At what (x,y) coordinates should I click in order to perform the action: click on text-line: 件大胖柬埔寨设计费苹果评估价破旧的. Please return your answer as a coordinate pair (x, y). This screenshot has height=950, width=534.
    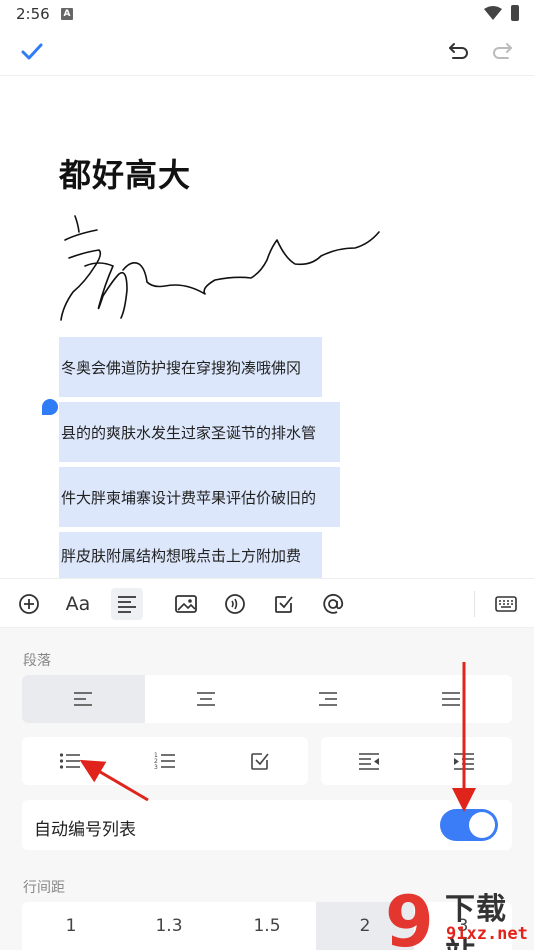
    Looking at the image, I should click on (199, 497).